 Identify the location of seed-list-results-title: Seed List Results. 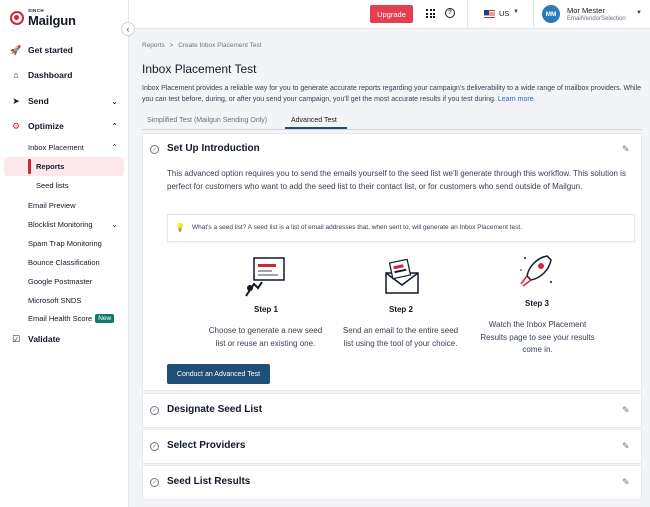
(208, 481).